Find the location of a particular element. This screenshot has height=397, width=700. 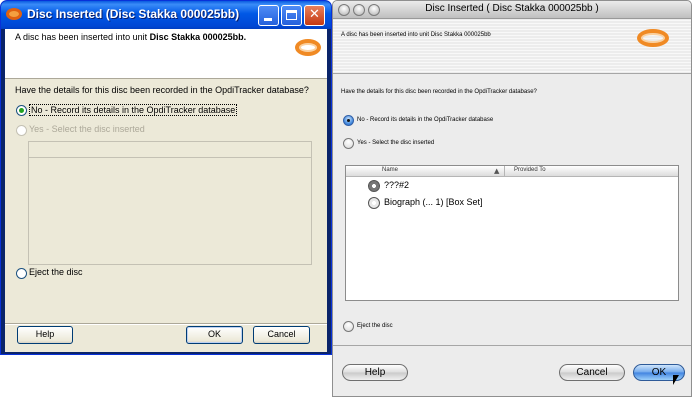

mac-list-header: Name ▲ Provided To is located at coordinates (512, 171).